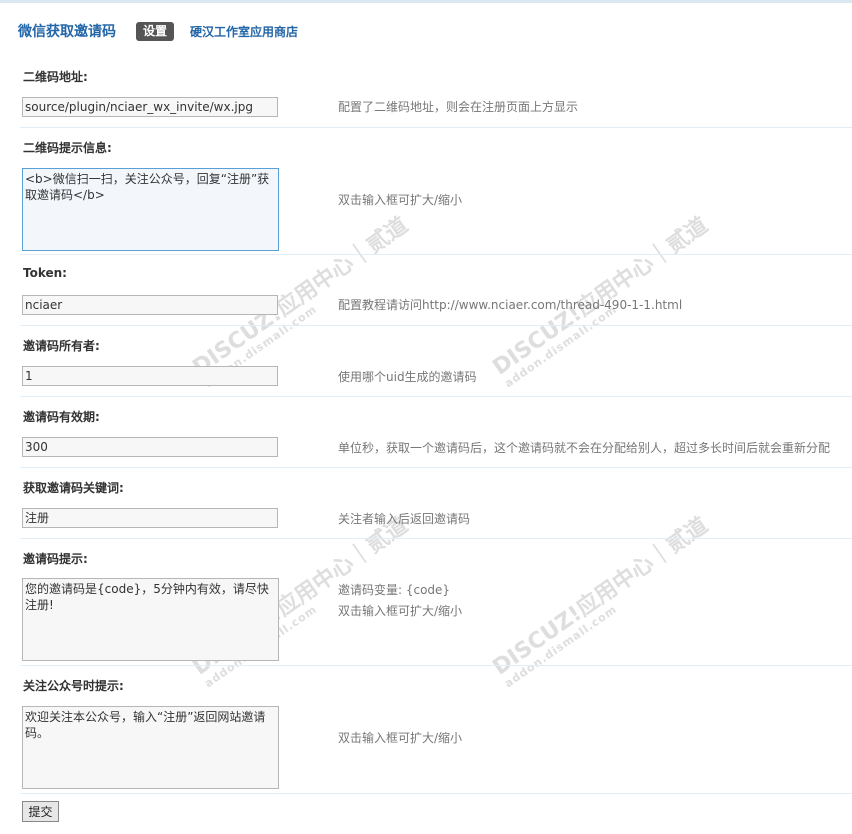 The image size is (852, 834). I want to click on token-input, so click(150, 305).